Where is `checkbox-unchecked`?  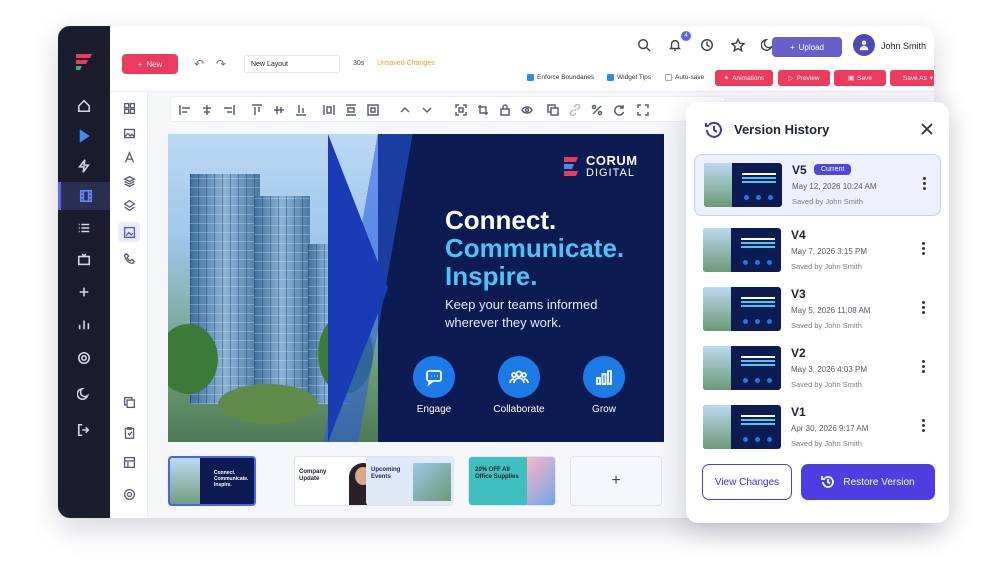
checkbox-unchecked is located at coordinates (668, 77).